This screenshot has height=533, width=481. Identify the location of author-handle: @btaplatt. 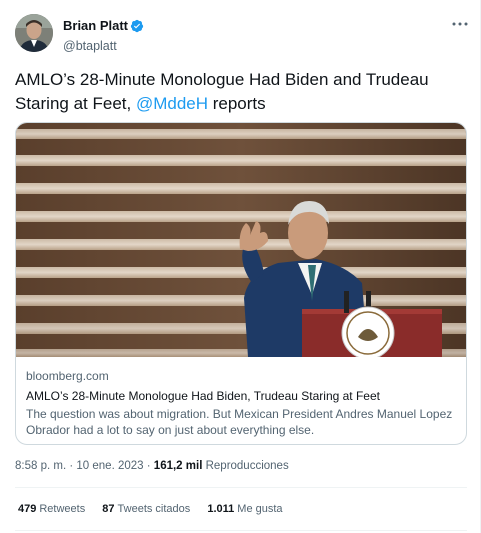
(103, 46).